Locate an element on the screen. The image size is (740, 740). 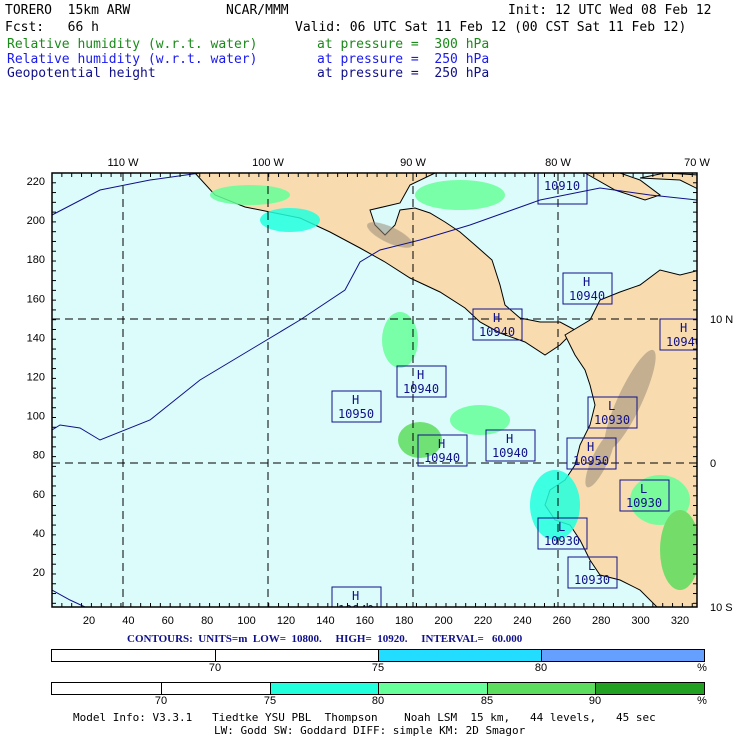
x-tick-label: 280 is located at coordinates (601, 621).